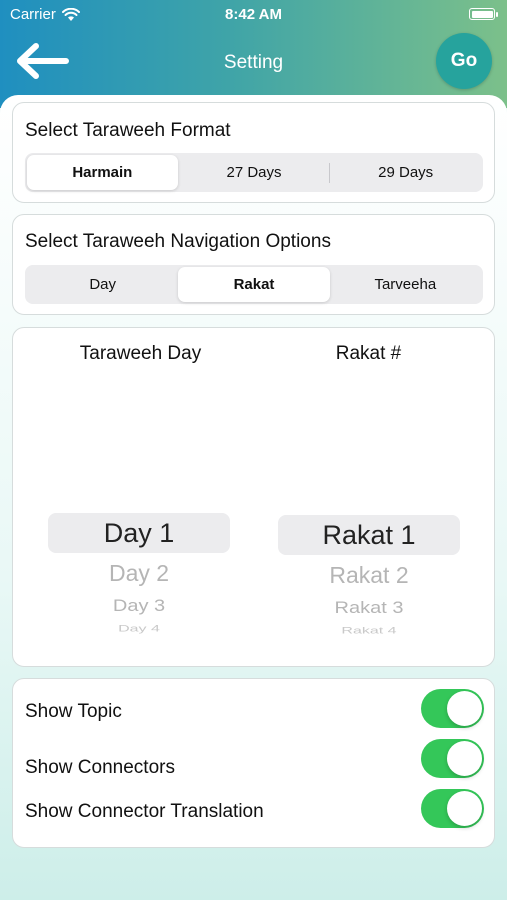  What do you see at coordinates (405, 284) in the screenshot?
I see `segment-tarveeha: Tarveeha` at bounding box center [405, 284].